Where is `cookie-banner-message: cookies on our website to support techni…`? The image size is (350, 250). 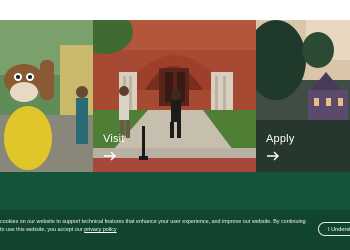 cookie-banner-message: cookies on our website to support techni… is located at coordinates (153, 226).